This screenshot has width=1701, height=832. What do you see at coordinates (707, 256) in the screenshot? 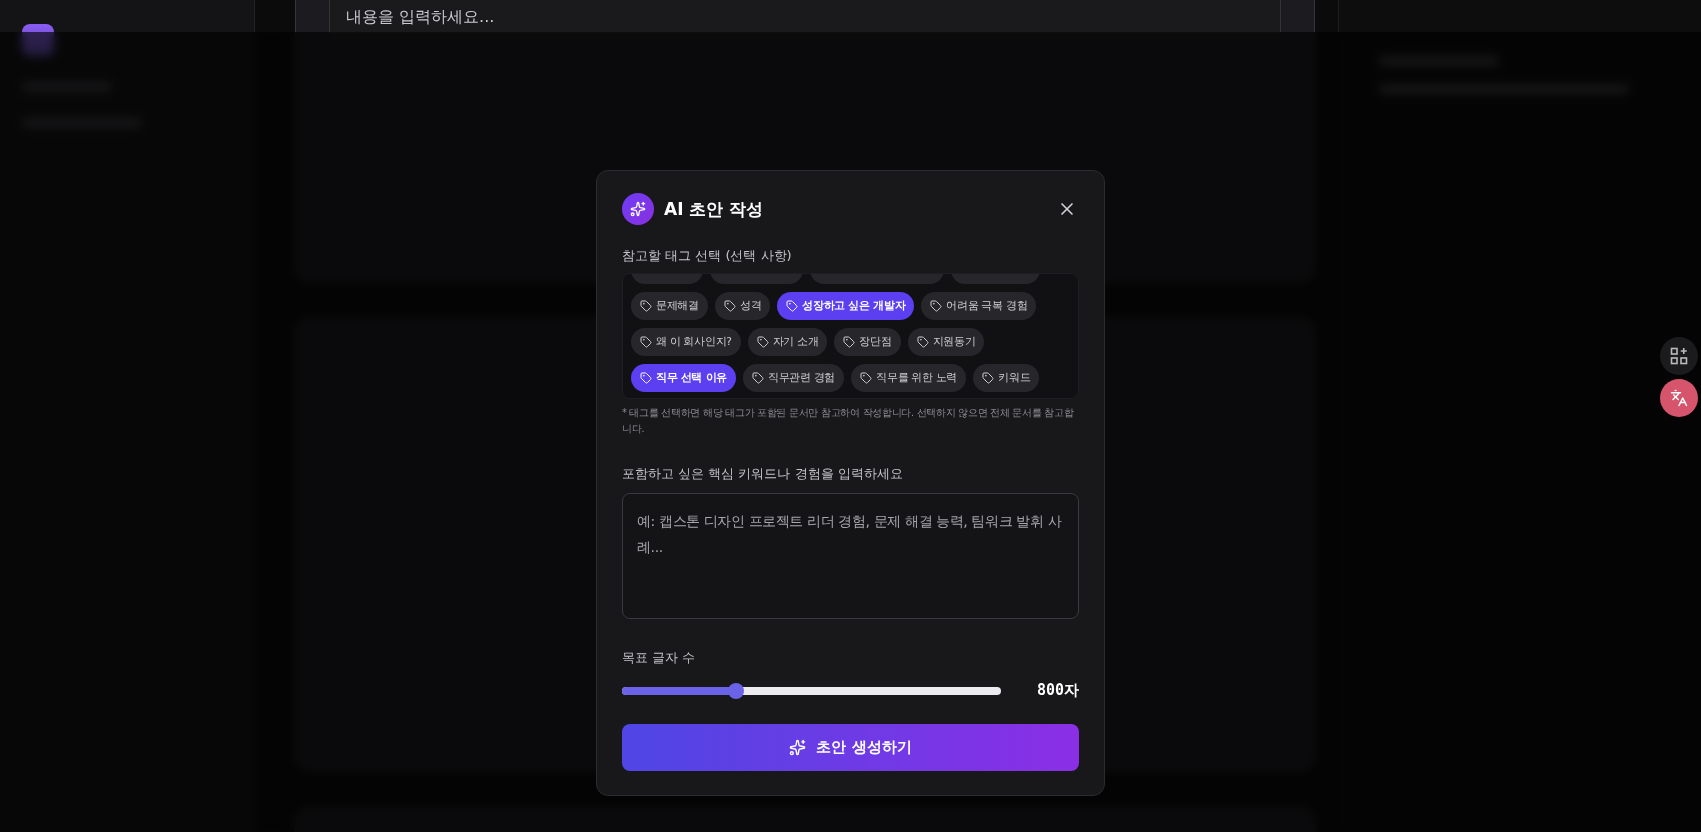
I see `tag-section-label: 참고할 태그 선택 (선택 사항)` at bounding box center [707, 256].